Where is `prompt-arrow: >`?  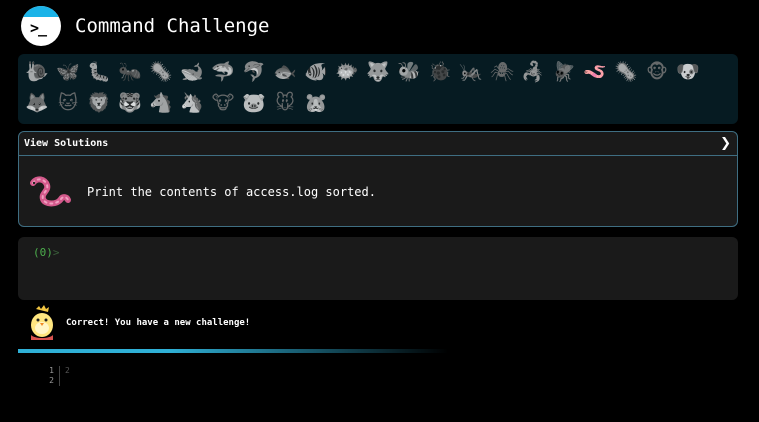
prompt-arrow: > is located at coordinates (56, 252).